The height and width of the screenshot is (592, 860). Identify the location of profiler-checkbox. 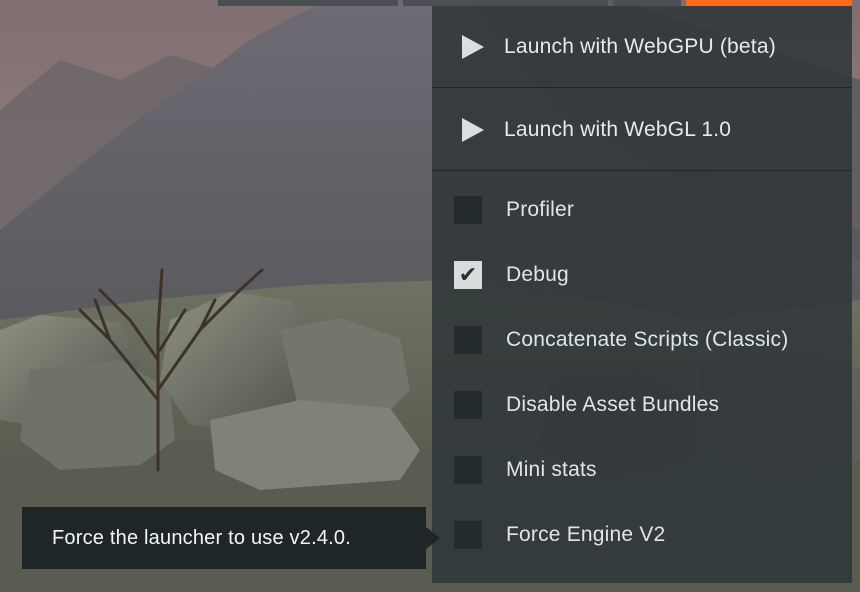
(468, 210).